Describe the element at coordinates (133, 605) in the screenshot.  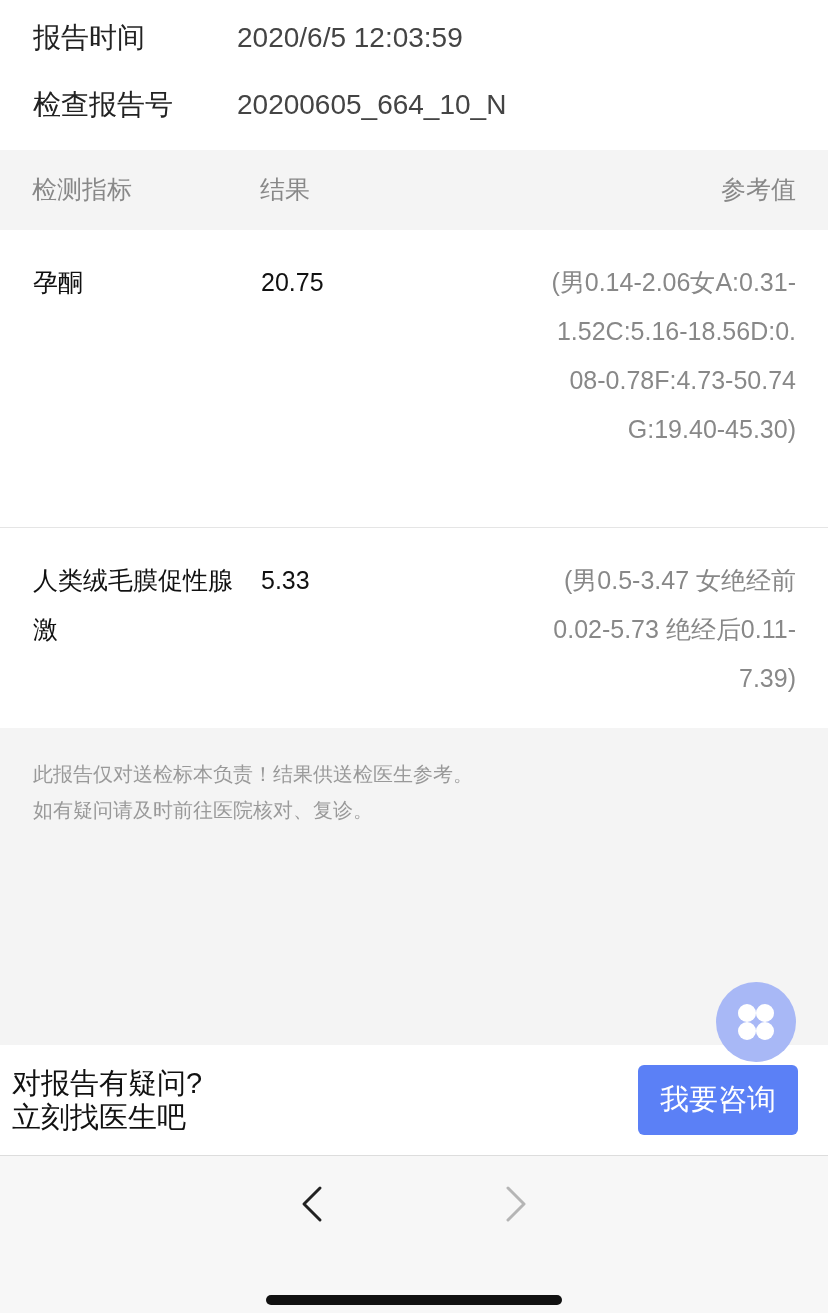
I see `table-cell-text: 人类绒毛膜促性腺激` at that location.